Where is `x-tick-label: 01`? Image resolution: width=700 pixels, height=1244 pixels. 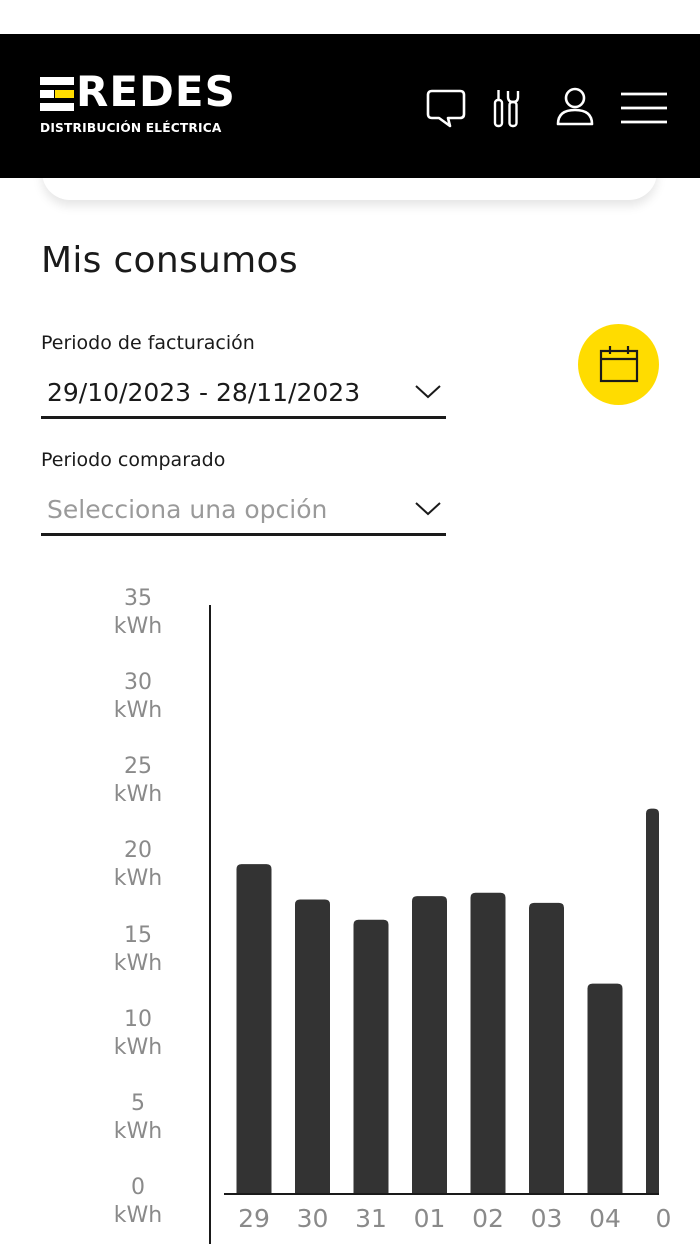
x-tick-label: 01 is located at coordinates (429, 1218).